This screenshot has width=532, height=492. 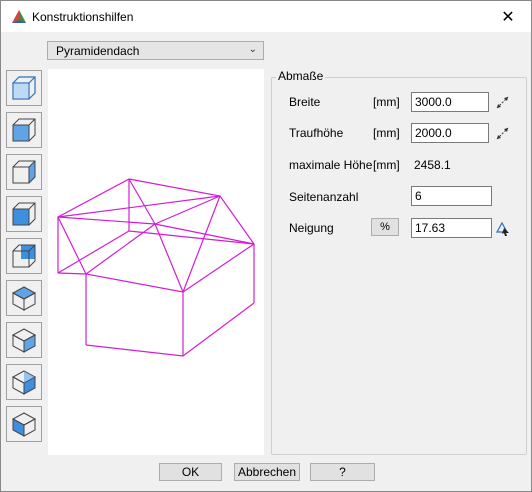 What do you see at coordinates (386, 133) in the screenshot?
I see `traufhoehe-unit: [mm]` at bounding box center [386, 133].